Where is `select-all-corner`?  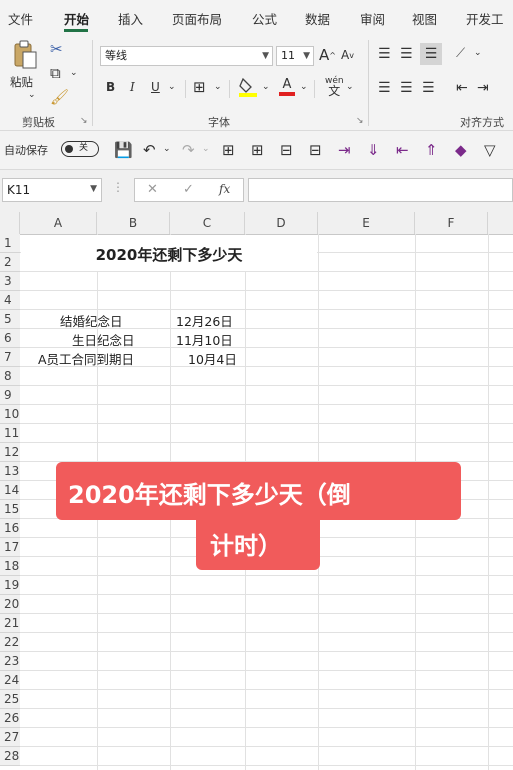 select-all-corner is located at coordinates (10, 223).